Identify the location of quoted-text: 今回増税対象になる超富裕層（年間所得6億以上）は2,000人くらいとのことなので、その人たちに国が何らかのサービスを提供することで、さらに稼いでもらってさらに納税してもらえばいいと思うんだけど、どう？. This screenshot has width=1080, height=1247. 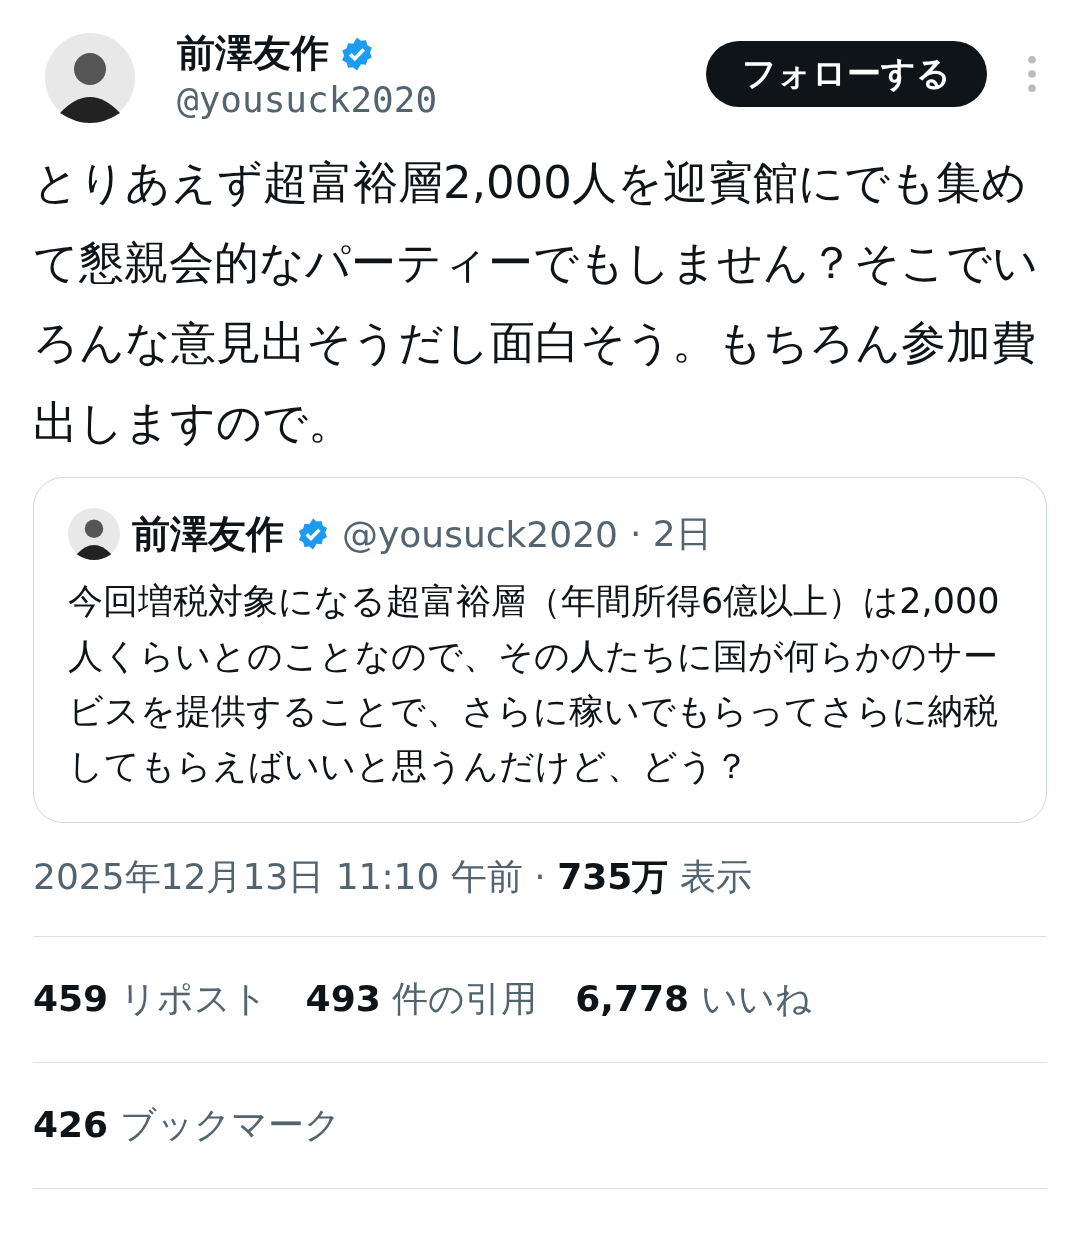
(534, 684).